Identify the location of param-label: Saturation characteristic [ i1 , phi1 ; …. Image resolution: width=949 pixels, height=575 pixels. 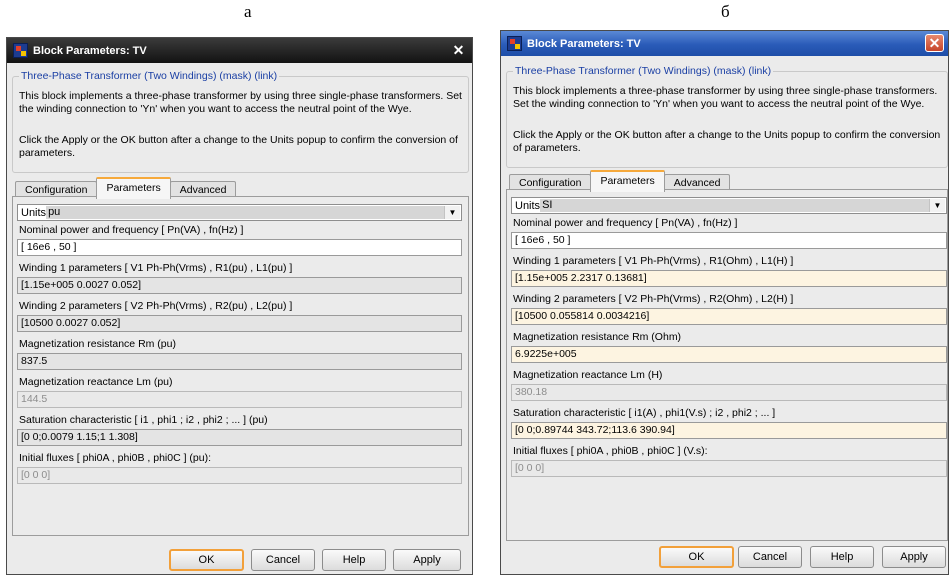
(143, 420).